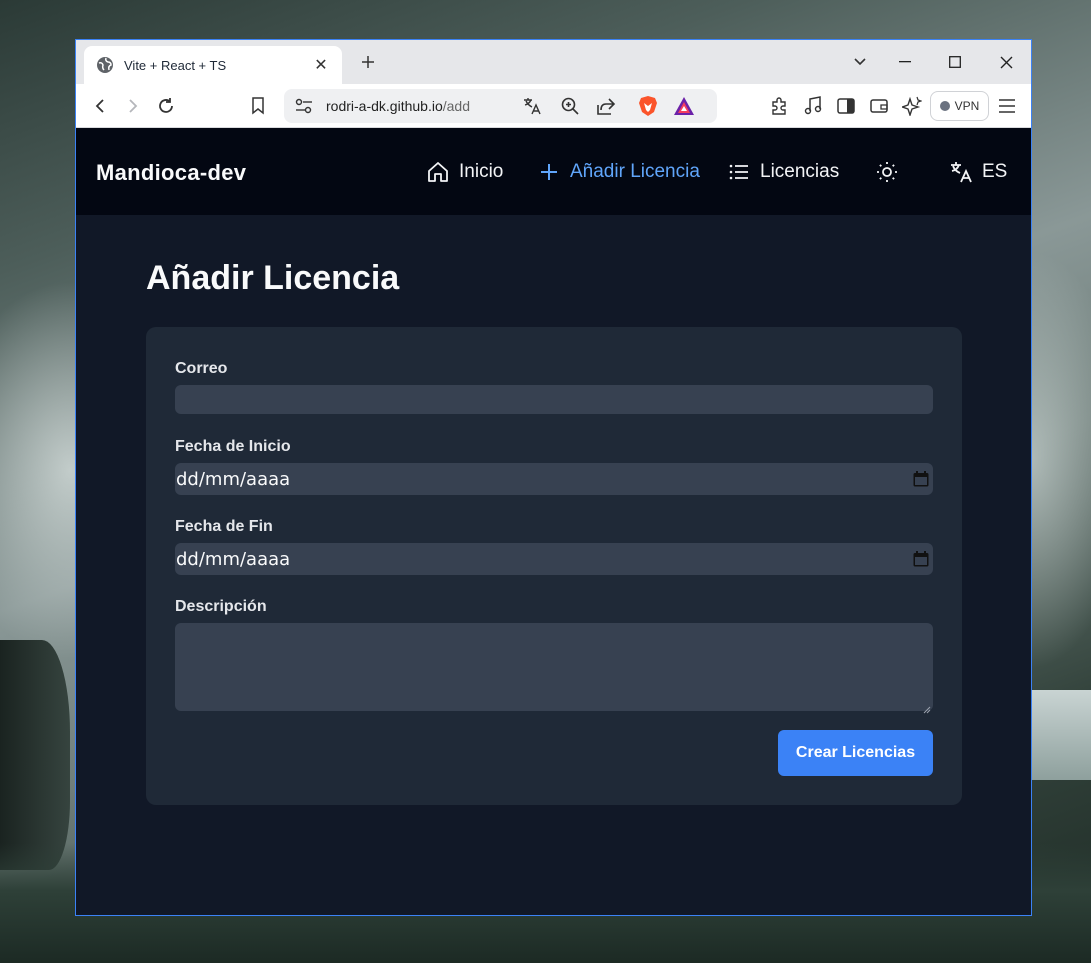  I want to click on url-path: /add, so click(456, 106).